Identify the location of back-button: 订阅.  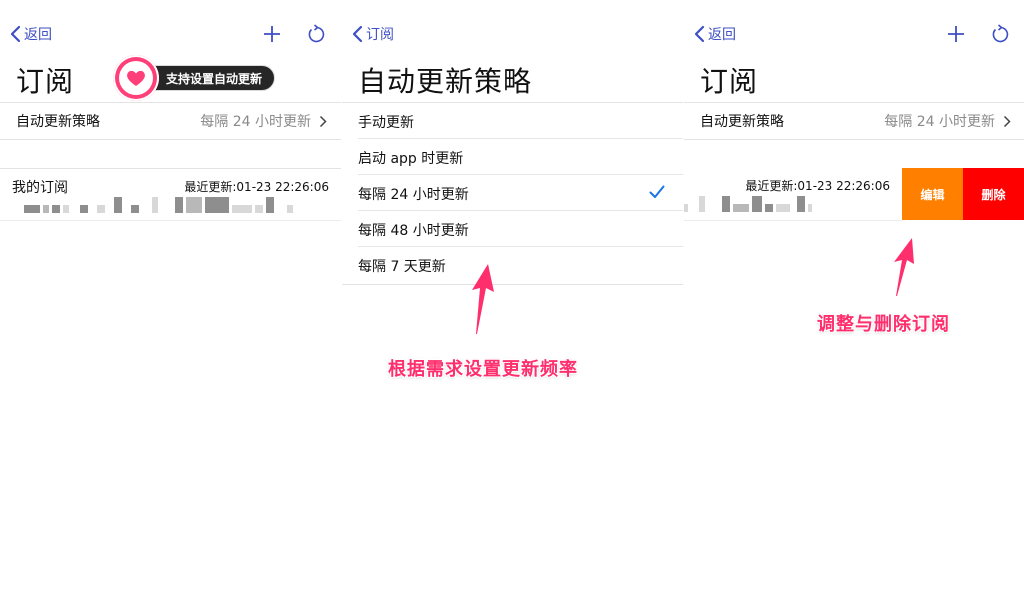
(373, 34).